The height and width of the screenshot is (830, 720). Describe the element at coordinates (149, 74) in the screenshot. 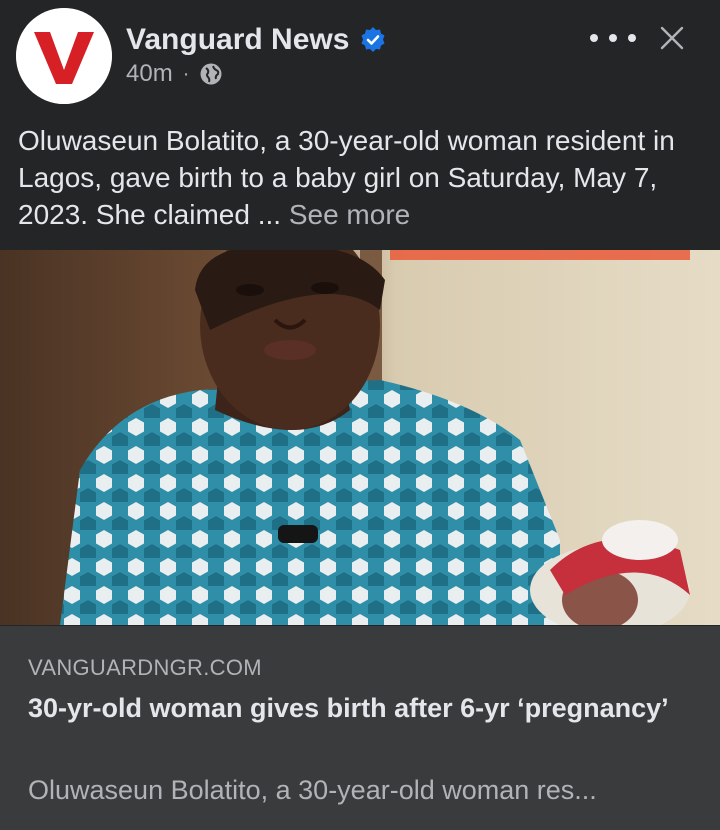

I see `post-timestamp: 40m` at that location.